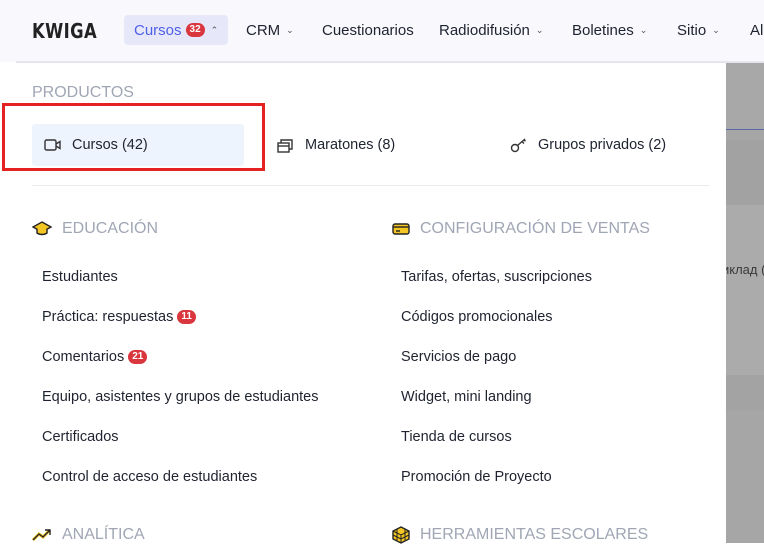 The width and height of the screenshot is (764, 544). I want to click on menu-item-codigos: Códigos promocionales, so click(477, 317).